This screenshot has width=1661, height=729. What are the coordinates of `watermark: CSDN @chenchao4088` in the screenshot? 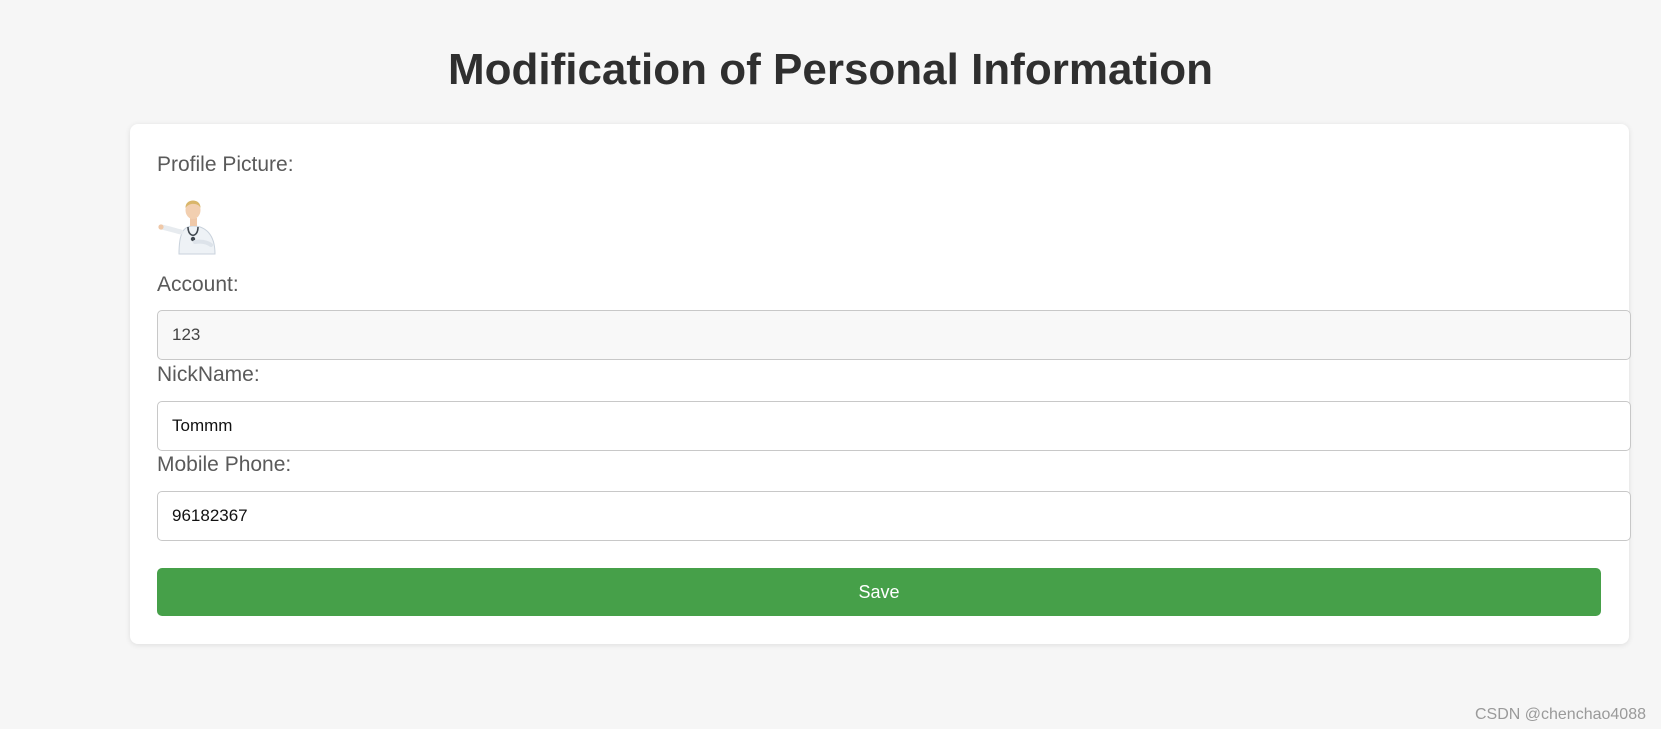 It's located at (1560, 714).